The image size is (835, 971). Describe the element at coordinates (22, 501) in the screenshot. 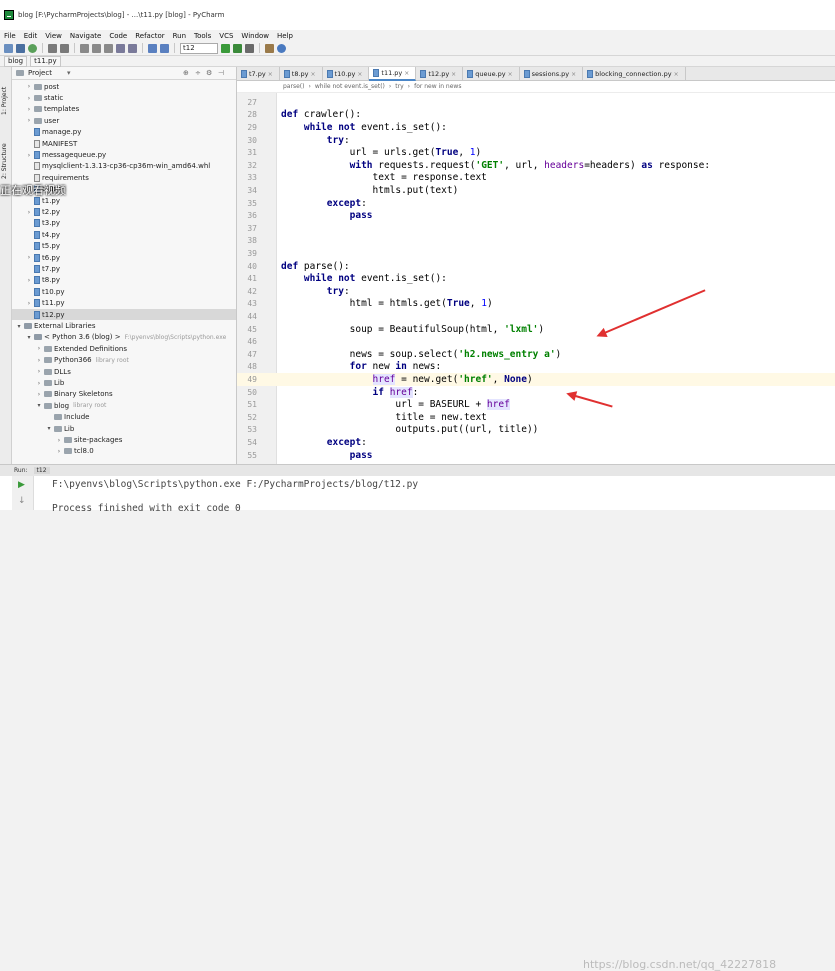

I see `scroll-down-icon: ↓` at that location.